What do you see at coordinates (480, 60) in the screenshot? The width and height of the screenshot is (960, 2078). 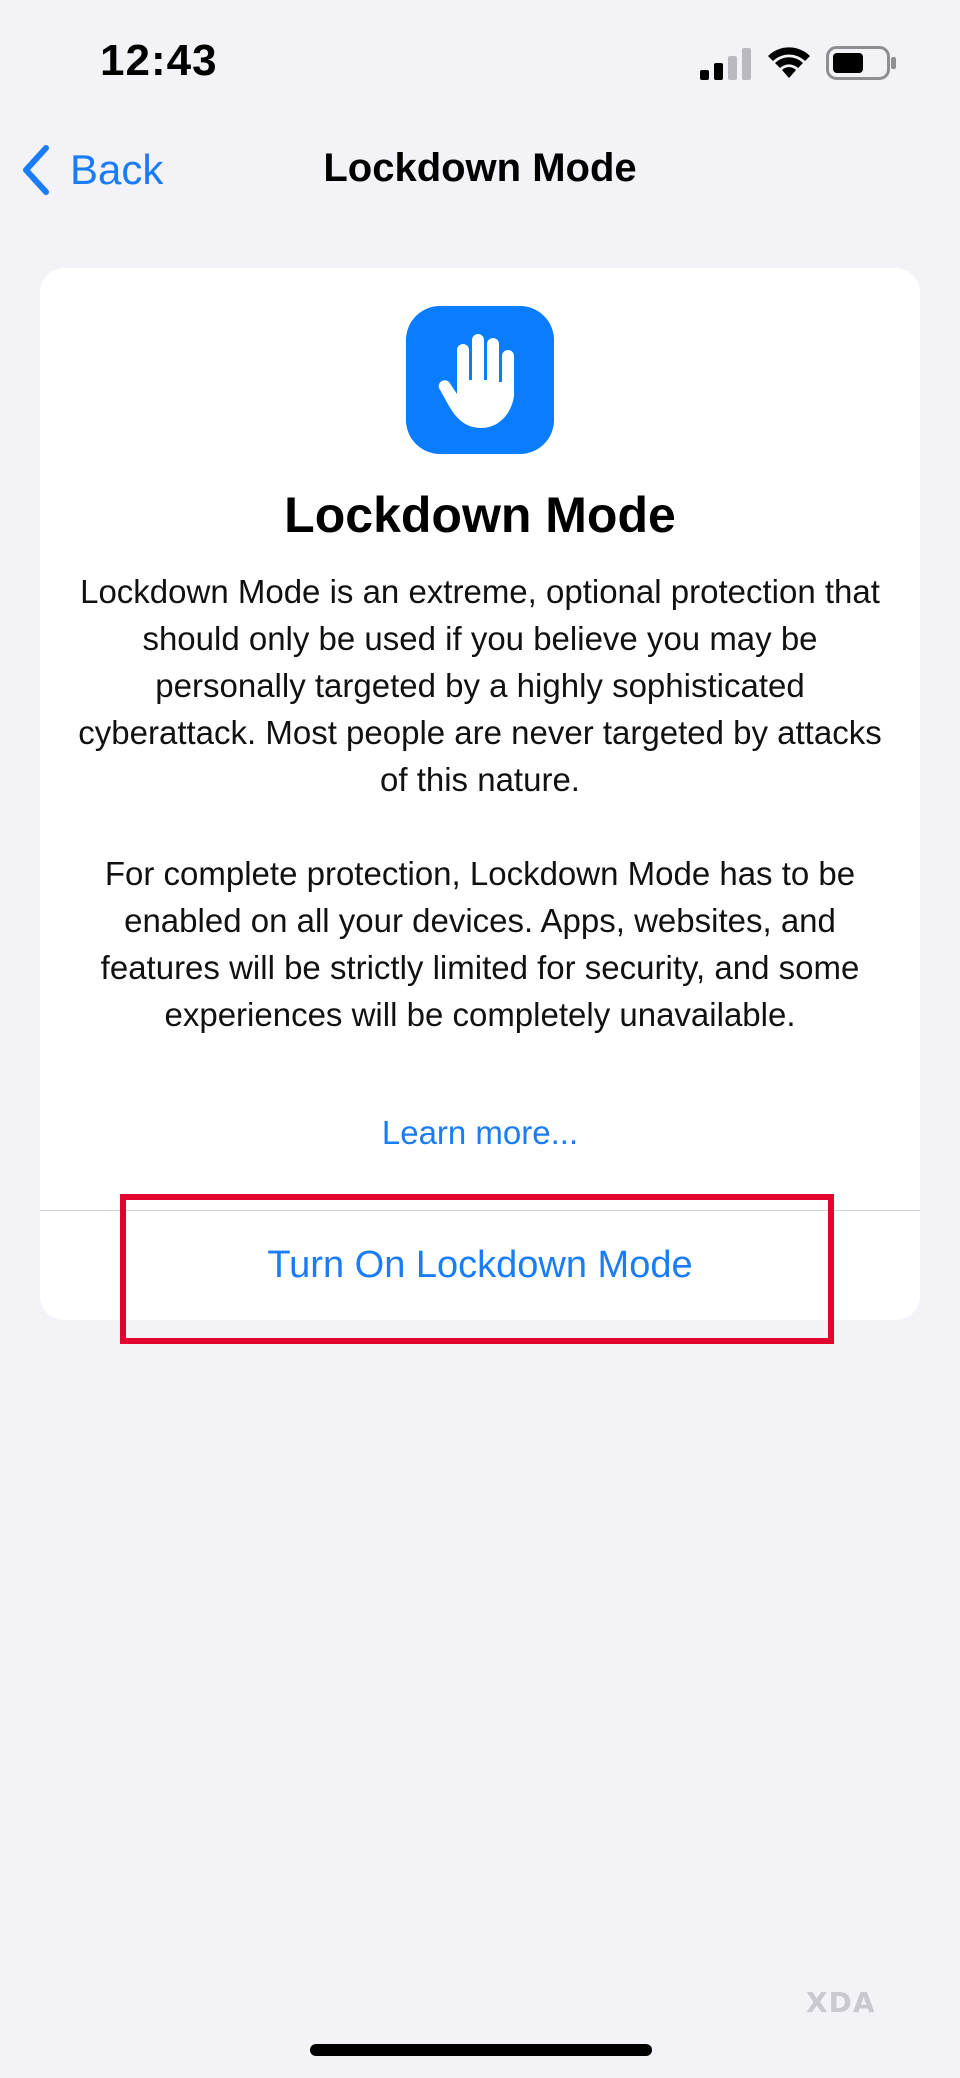 I see `status-bar: 12:43` at bounding box center [480, 60].